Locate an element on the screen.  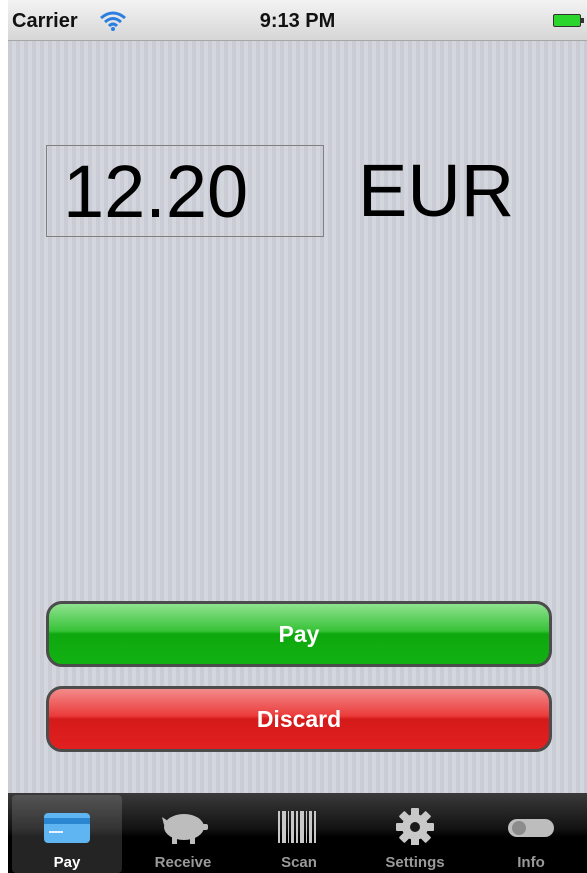
discard-button: Discard is located at coordinates (299, 719).